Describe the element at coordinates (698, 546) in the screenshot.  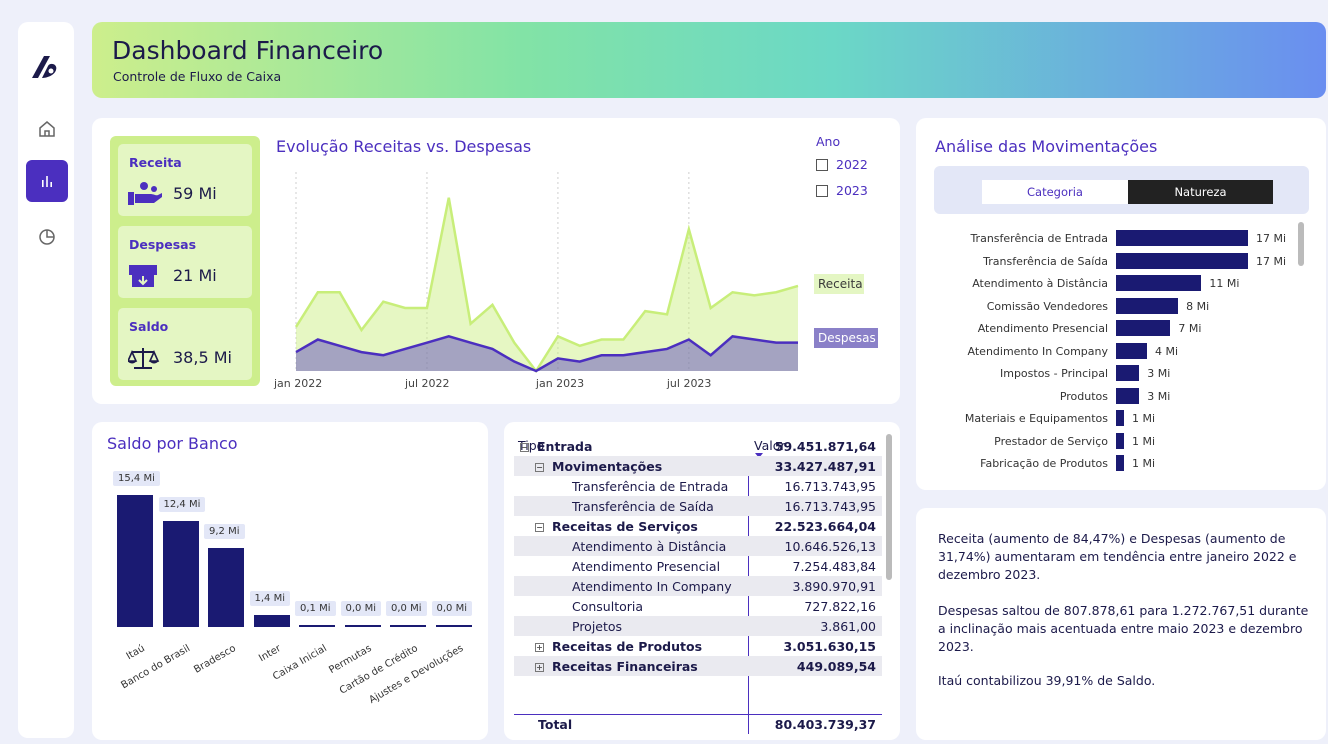
I see `table-row: Atendimento à Distância 10.646.526,13` at that location.